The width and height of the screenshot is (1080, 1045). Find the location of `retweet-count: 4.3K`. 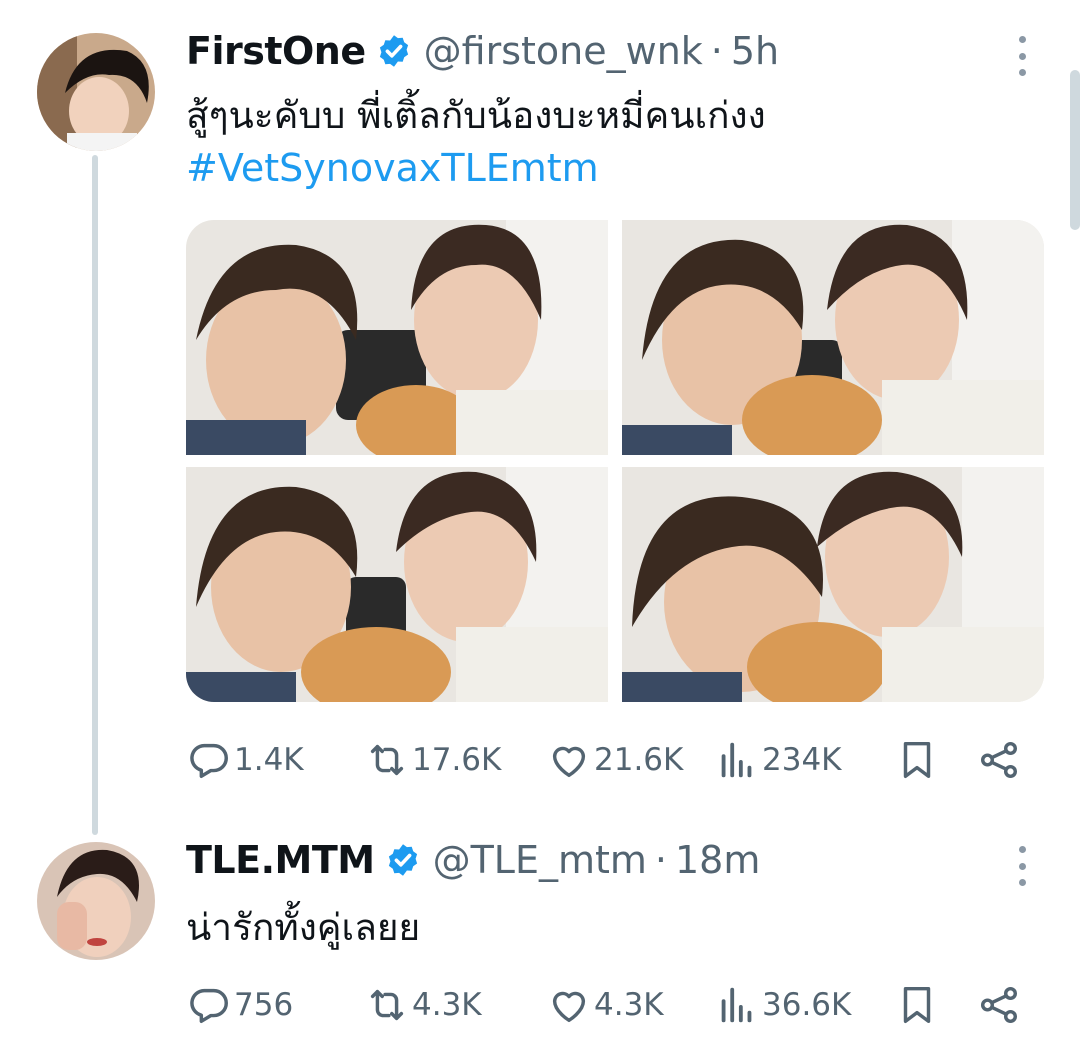

retweet-count: 4.3K is located at coordinates (447, 1005).